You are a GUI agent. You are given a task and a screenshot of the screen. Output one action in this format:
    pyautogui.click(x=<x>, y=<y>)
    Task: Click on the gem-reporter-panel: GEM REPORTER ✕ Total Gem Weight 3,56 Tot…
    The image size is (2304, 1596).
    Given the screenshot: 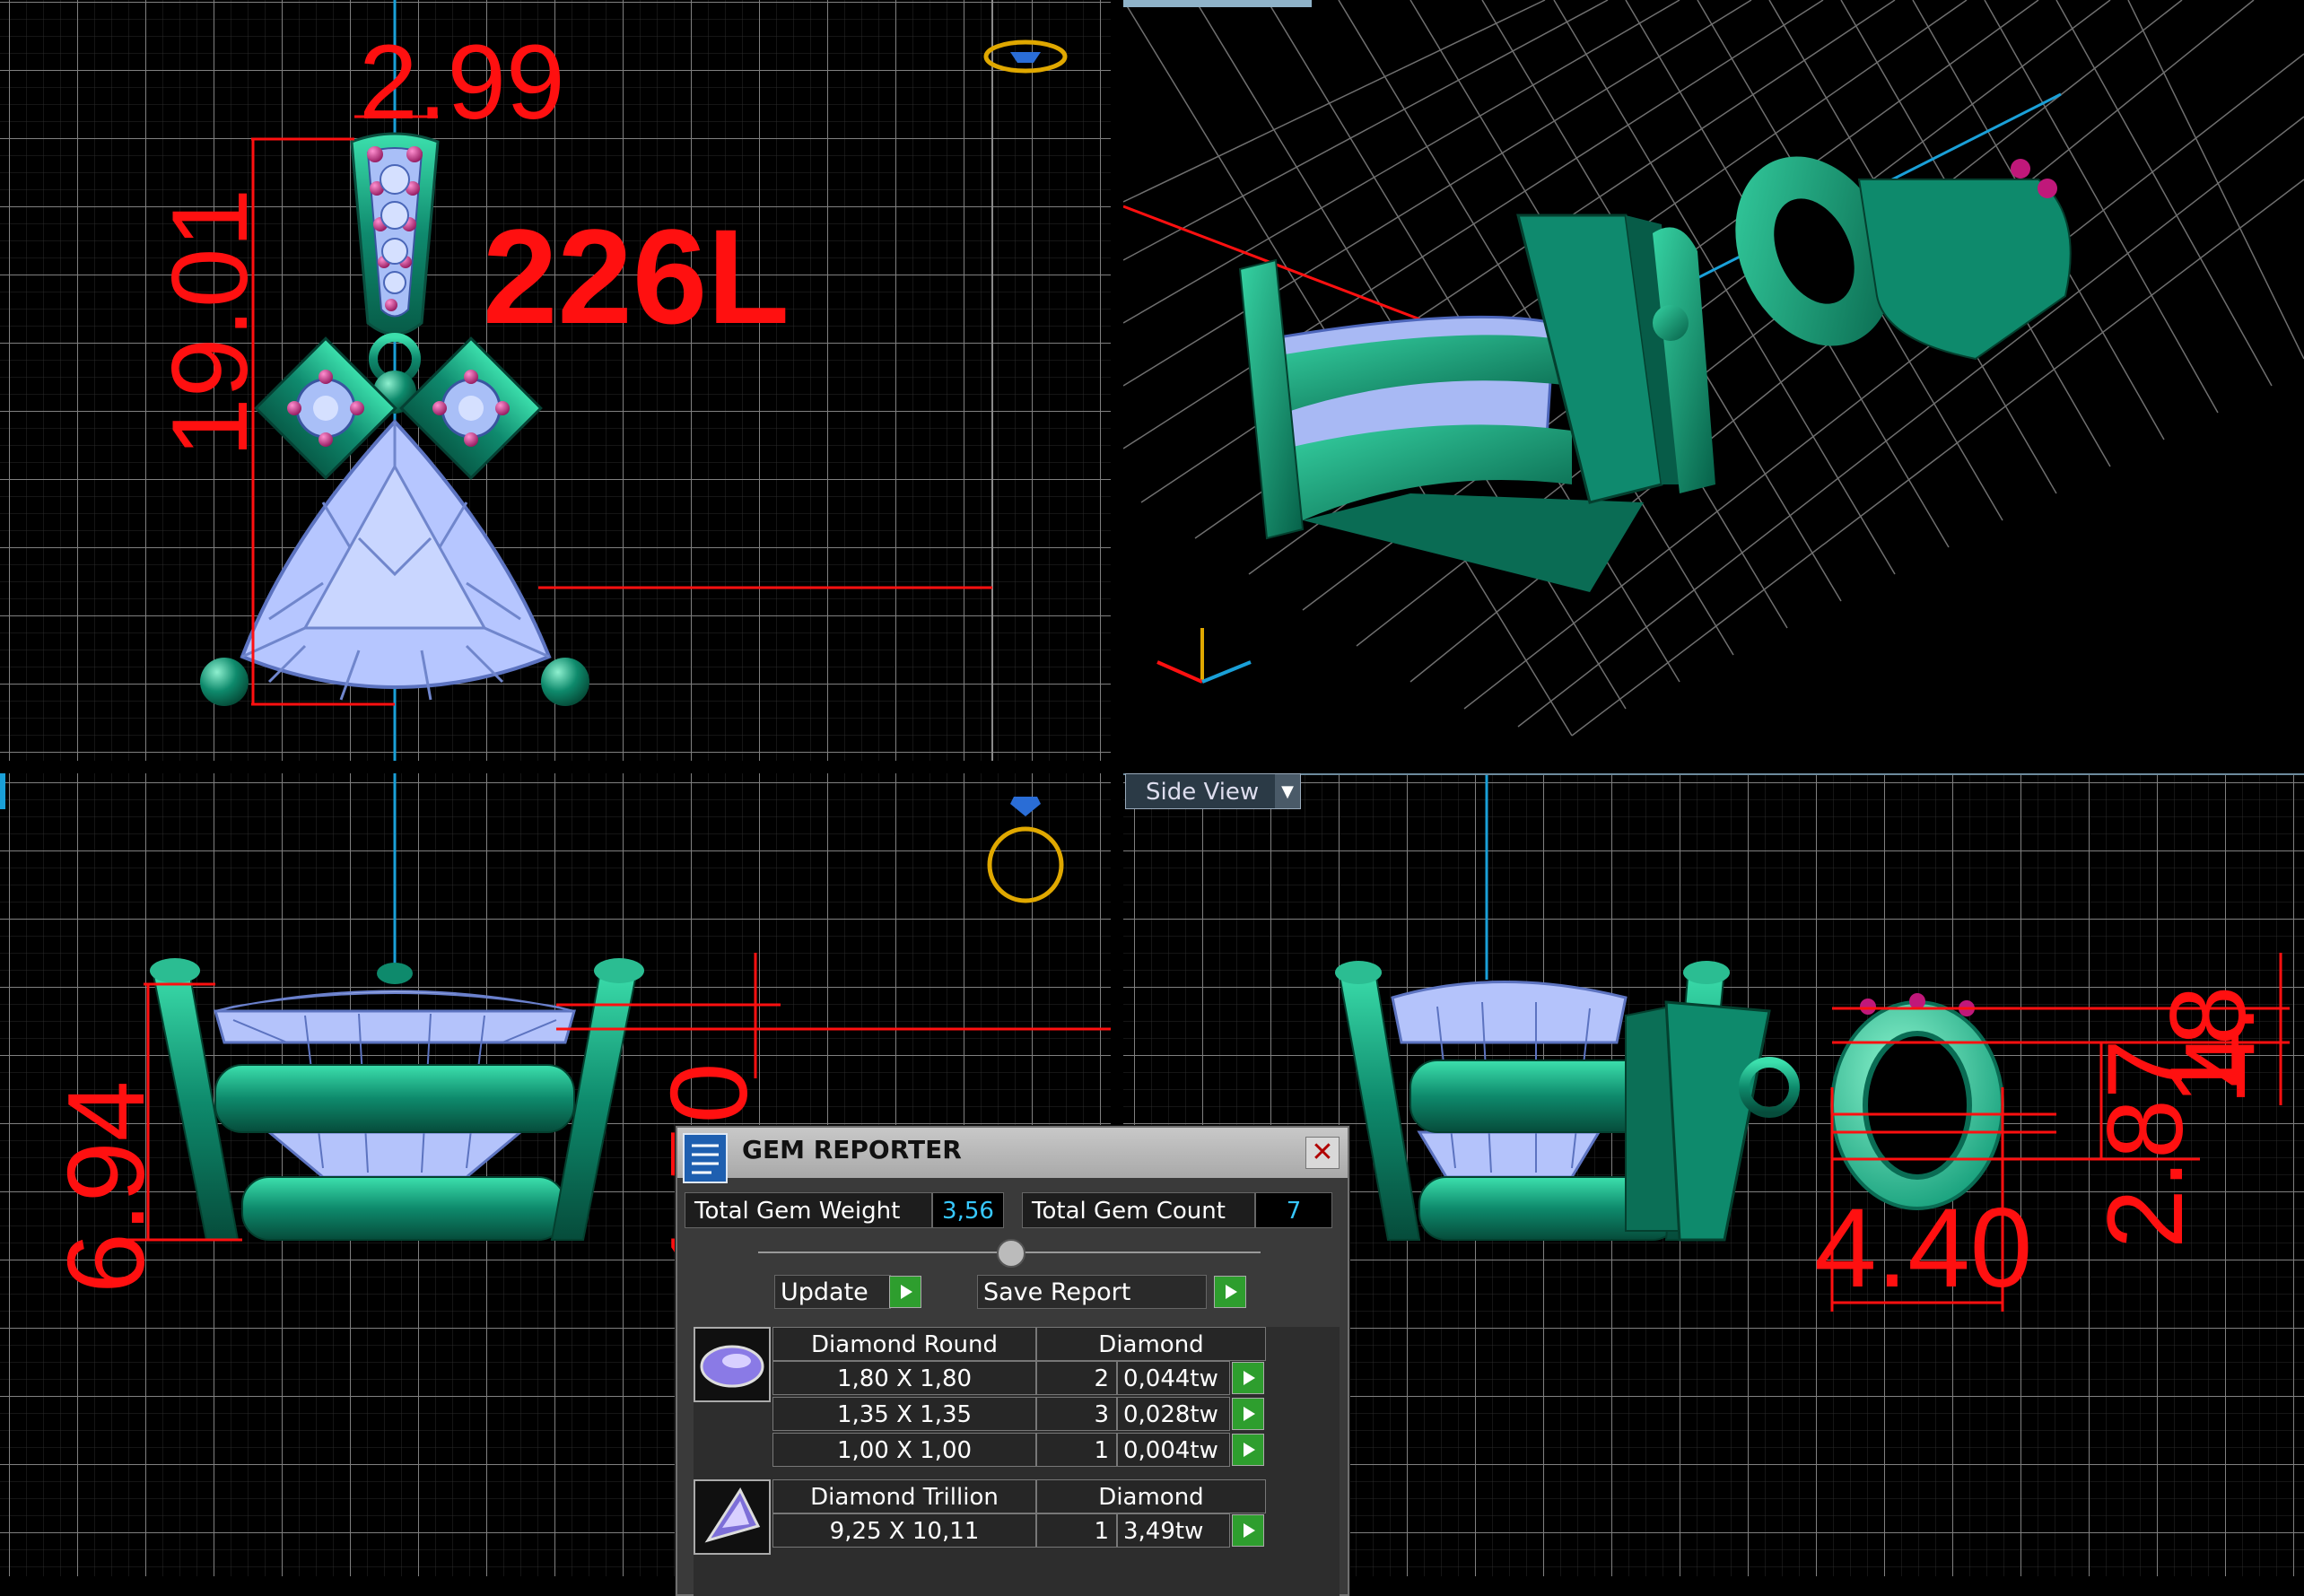 What is the action you would take?
    pyautogui.click(x=1012, y=1361)
    